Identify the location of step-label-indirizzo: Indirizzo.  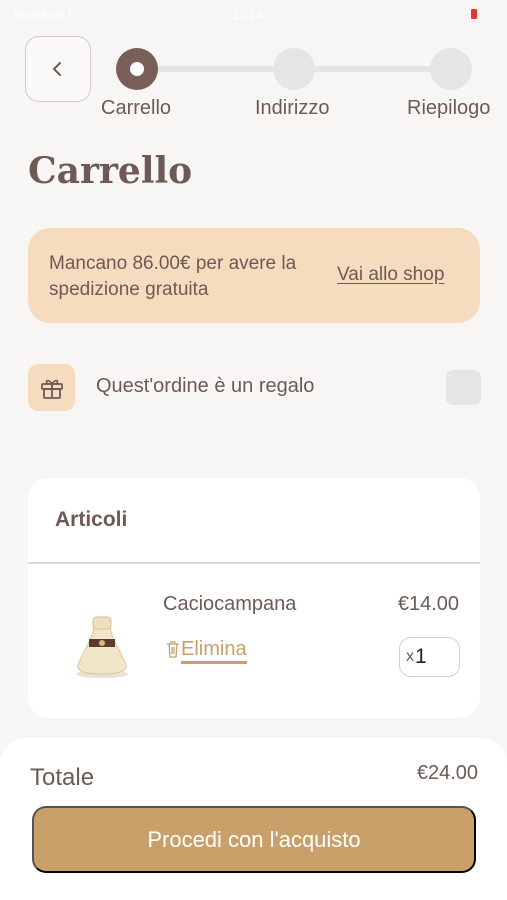
(292, 108).